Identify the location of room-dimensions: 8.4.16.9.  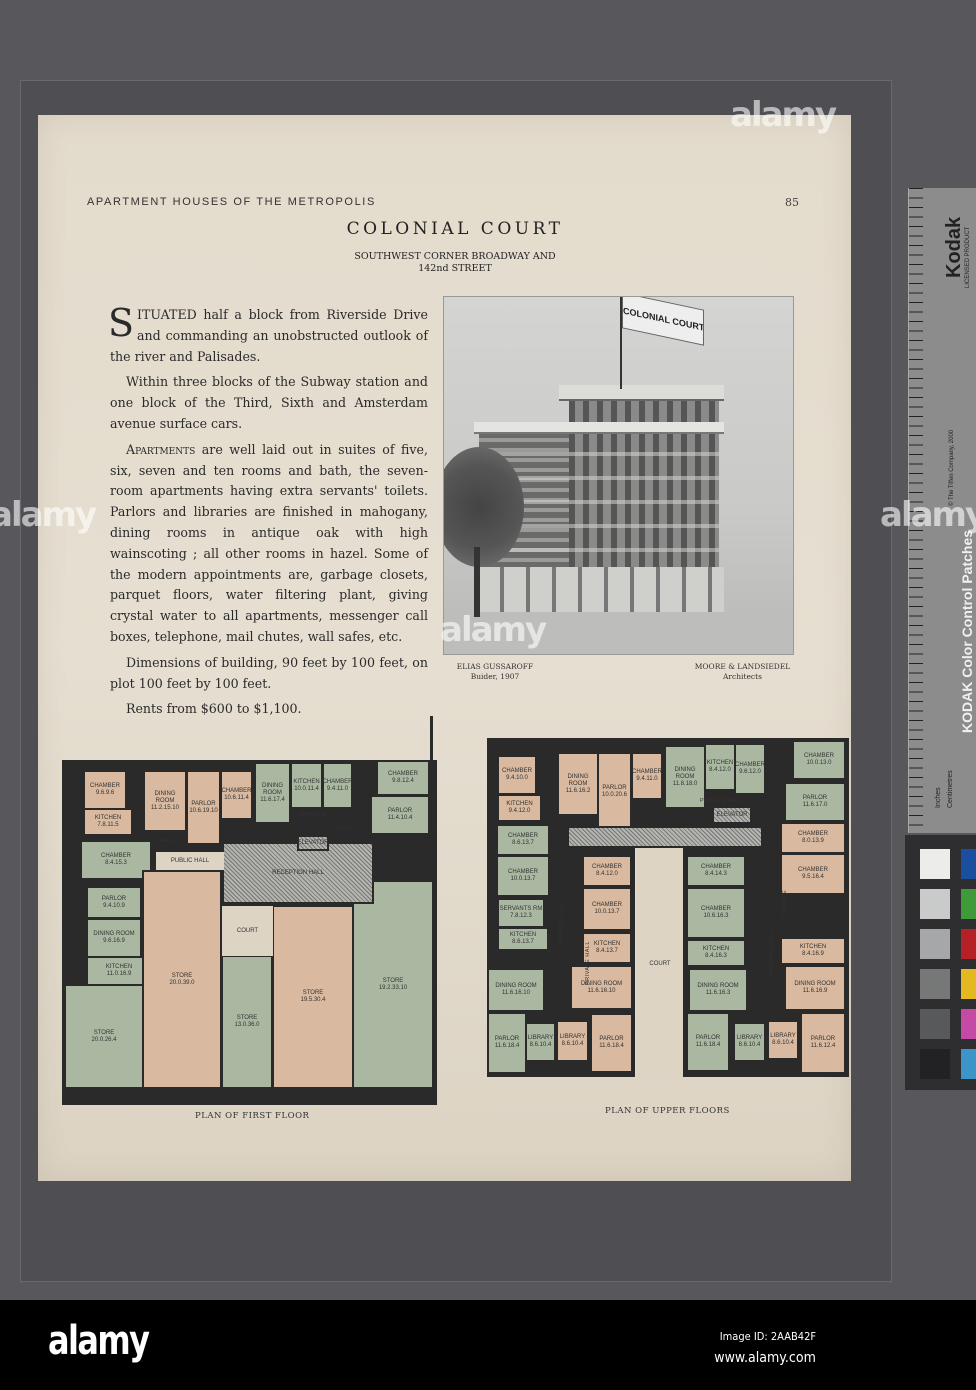
(813, 954).